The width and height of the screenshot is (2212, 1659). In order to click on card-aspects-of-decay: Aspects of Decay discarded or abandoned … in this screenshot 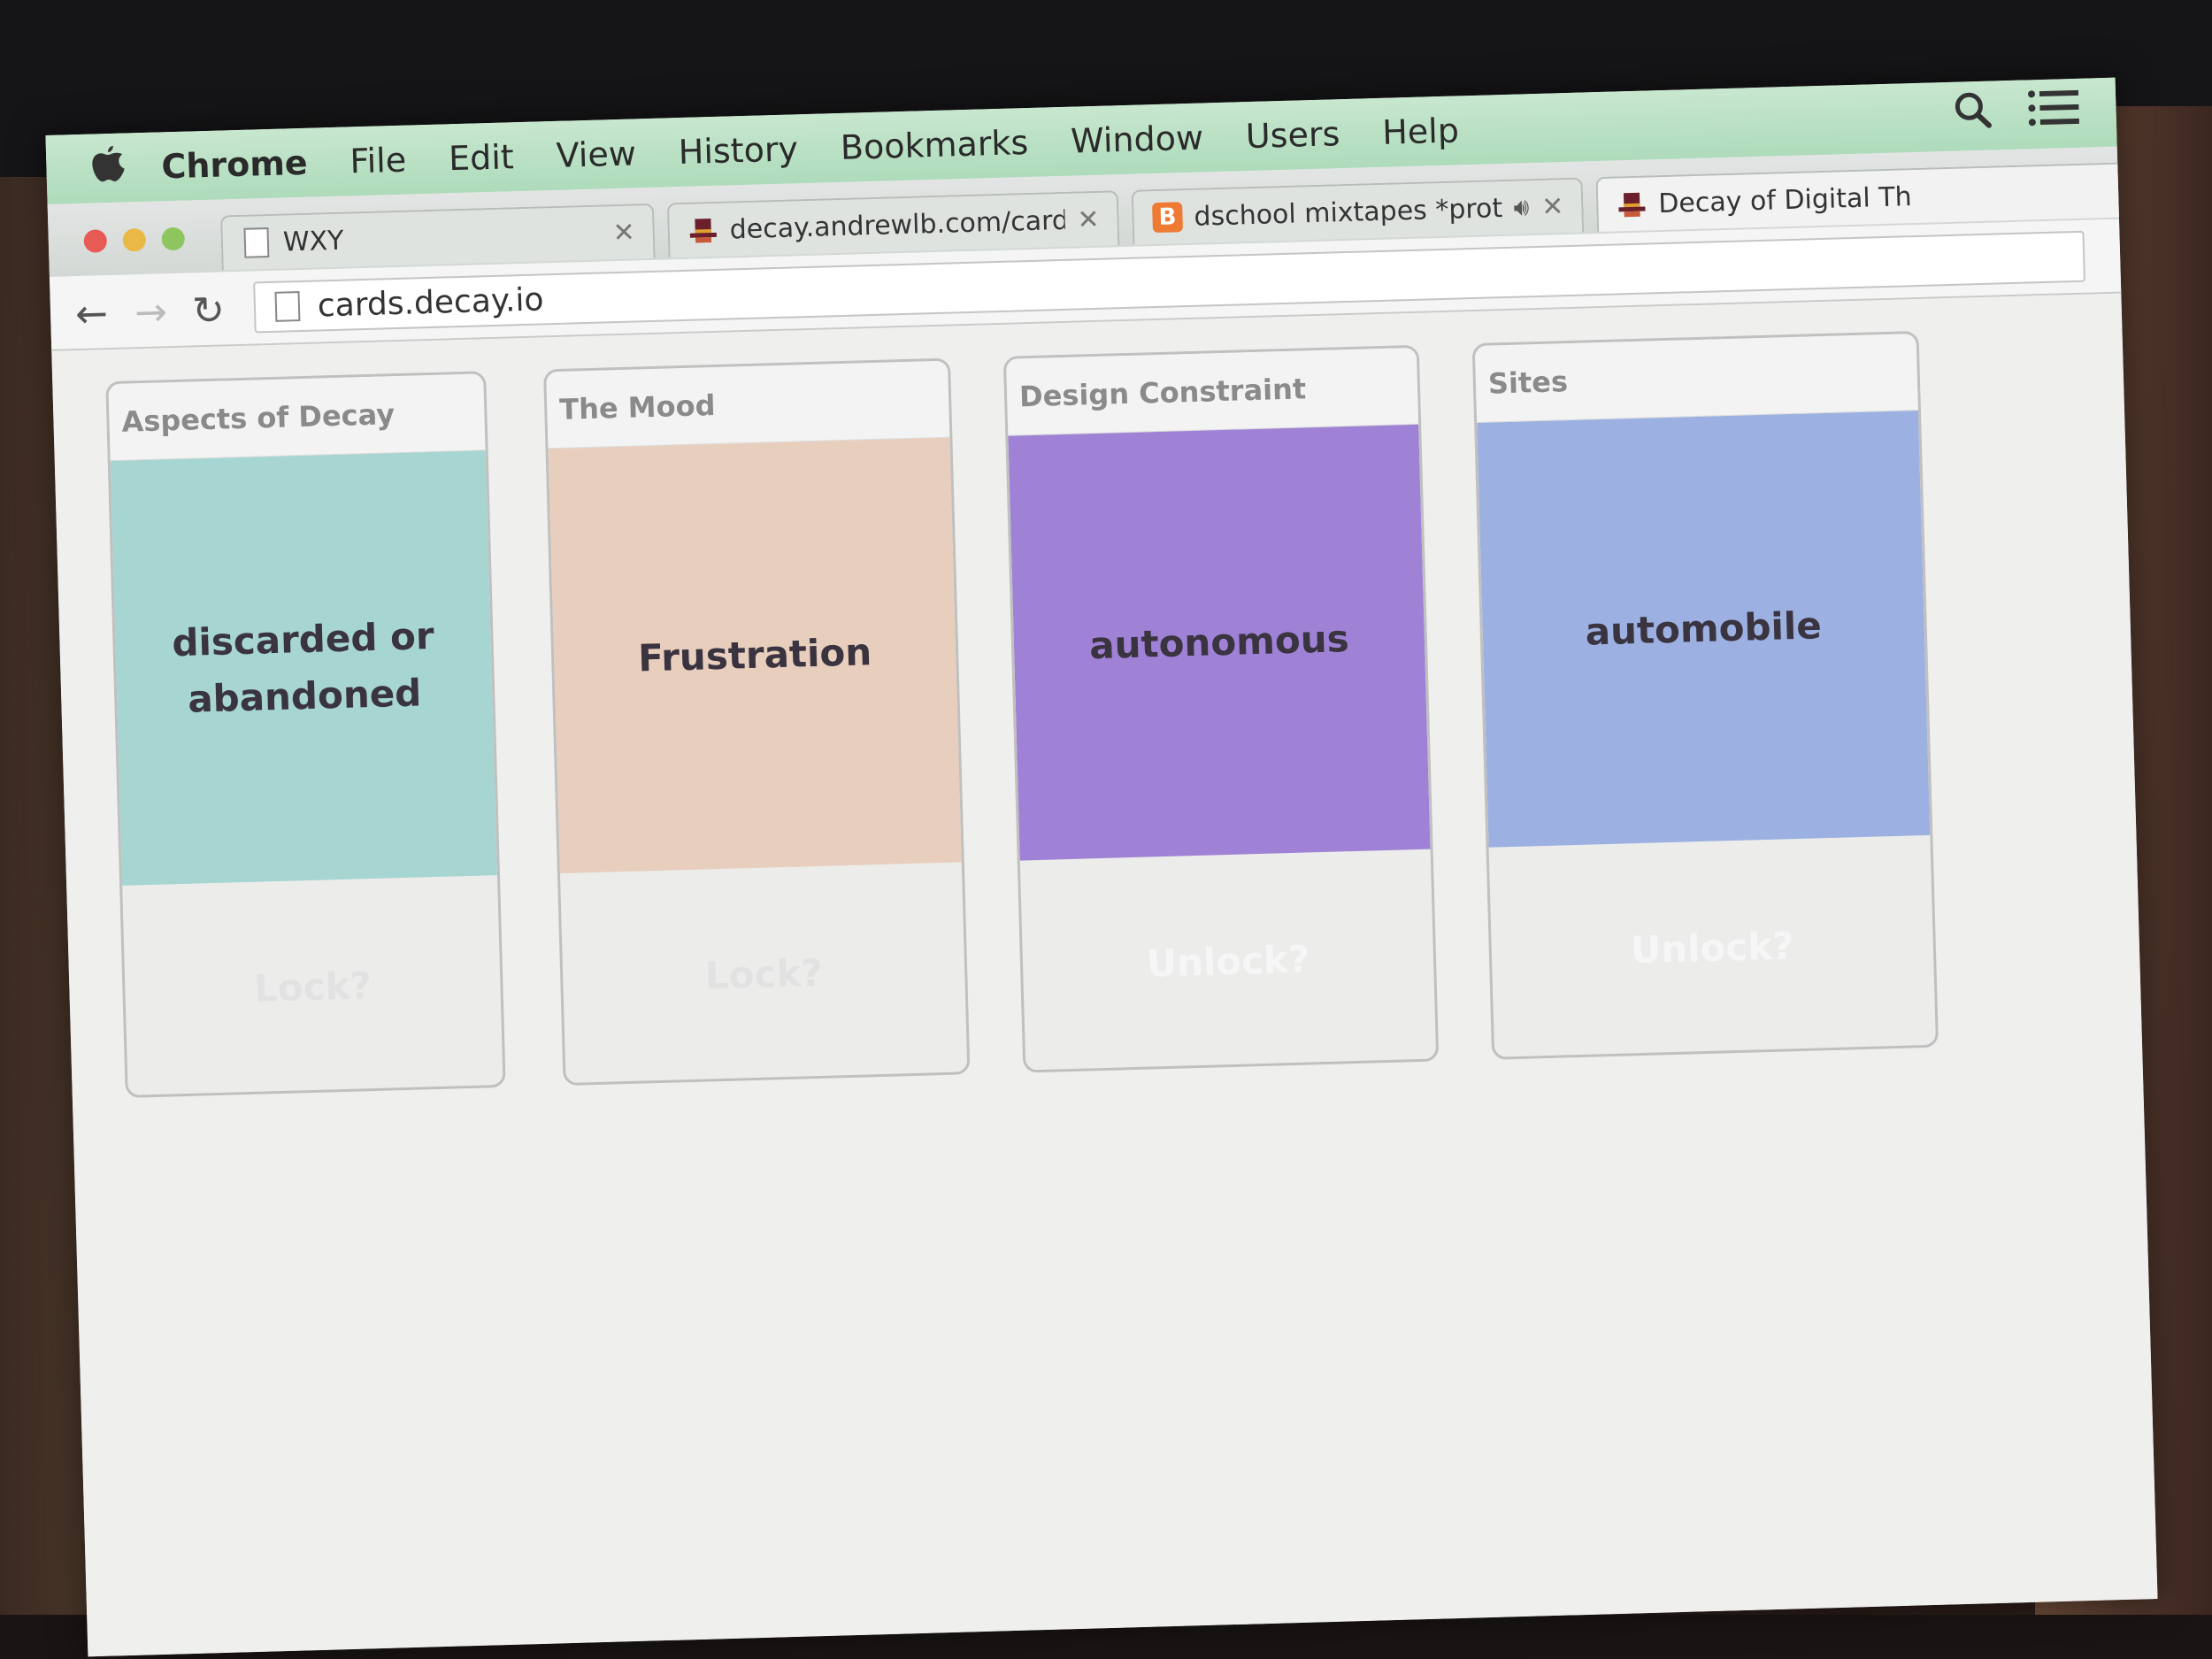, I will do `click(305, 735)`.